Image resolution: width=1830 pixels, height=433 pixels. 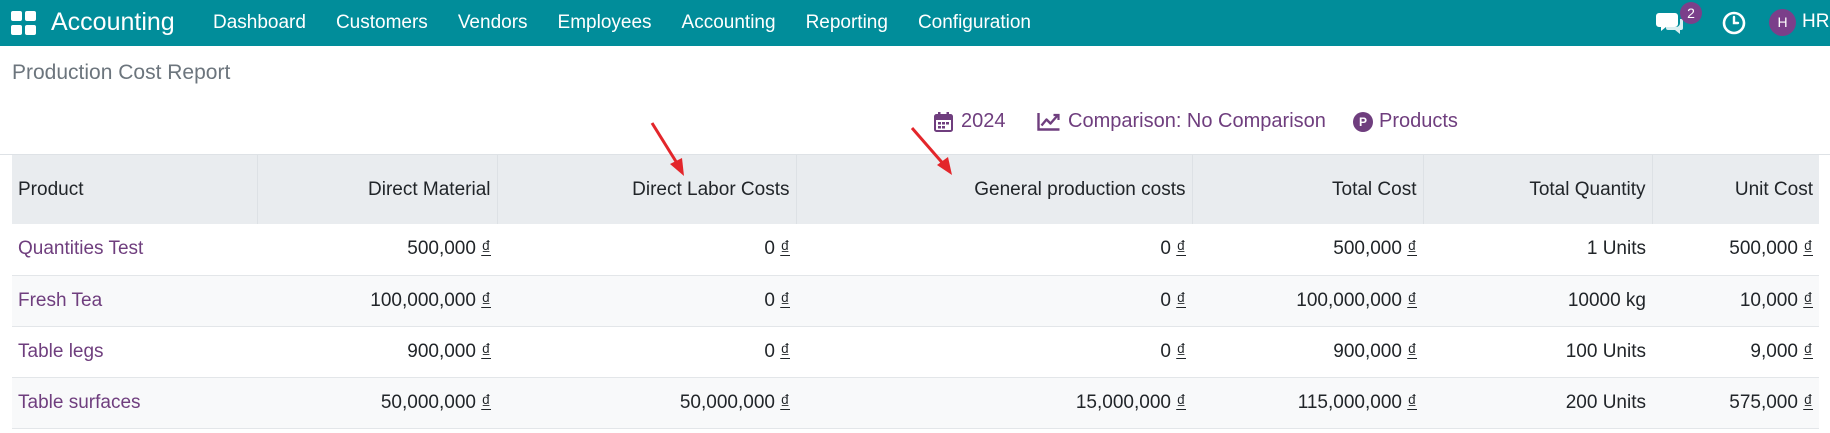 I want to click on menu-dashboard: Dashboard, so click(x=259, y=23).